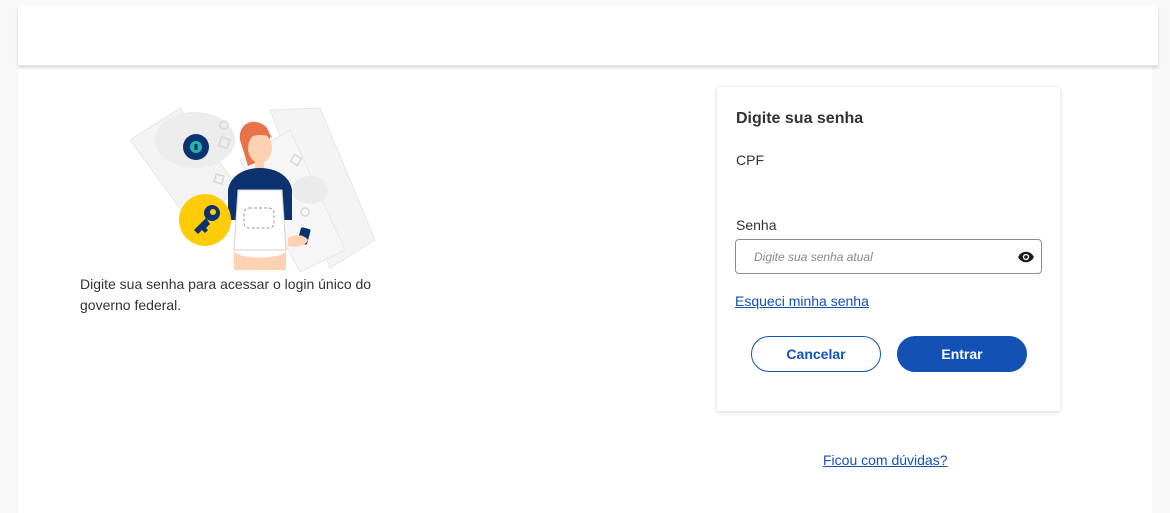  What do you see at coordinates (885, 460) in the screenshot?
I see `help-link: Ficou com dúvidas?` at bounding box center [885, 460].